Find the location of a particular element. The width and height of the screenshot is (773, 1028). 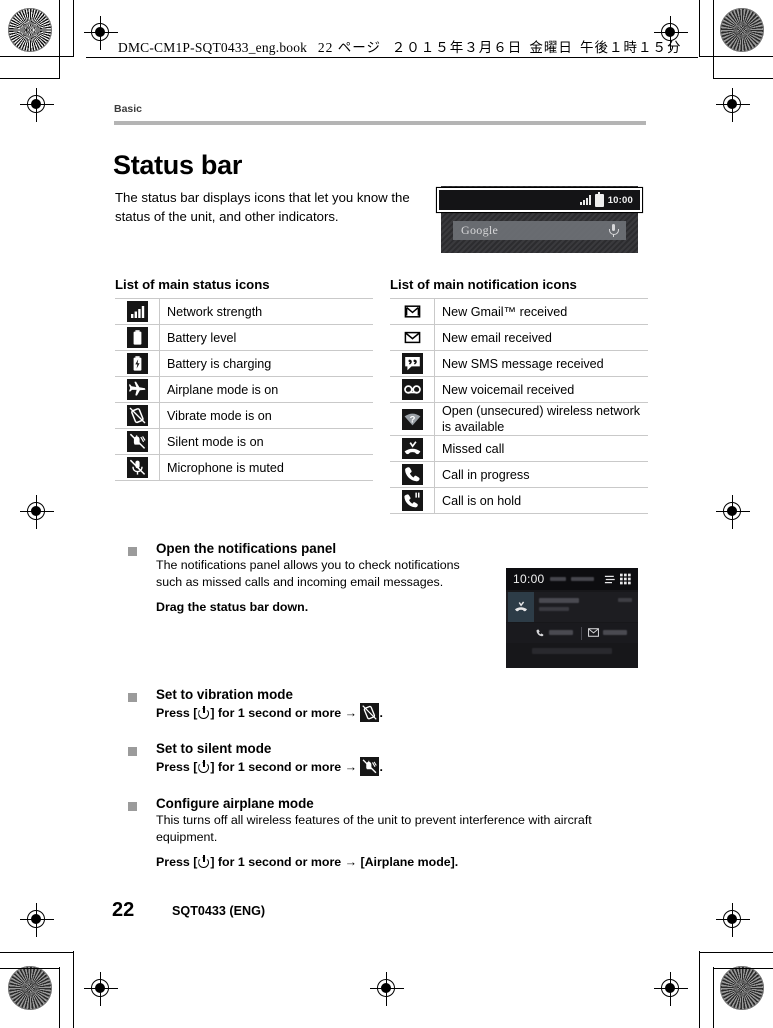

blurred-call-back-label is located at coordinates (561, 632).